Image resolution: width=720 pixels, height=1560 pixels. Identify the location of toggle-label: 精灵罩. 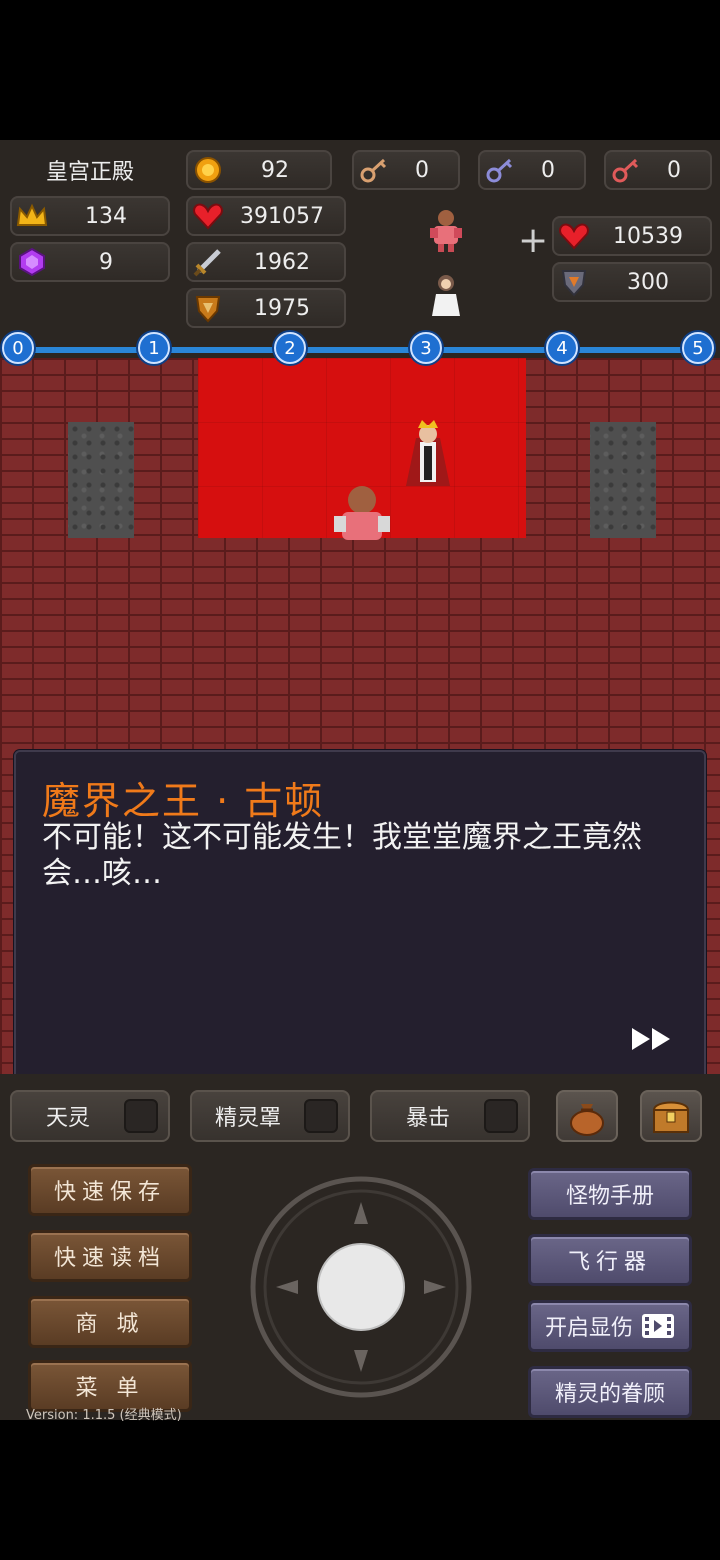
(247, 1118).